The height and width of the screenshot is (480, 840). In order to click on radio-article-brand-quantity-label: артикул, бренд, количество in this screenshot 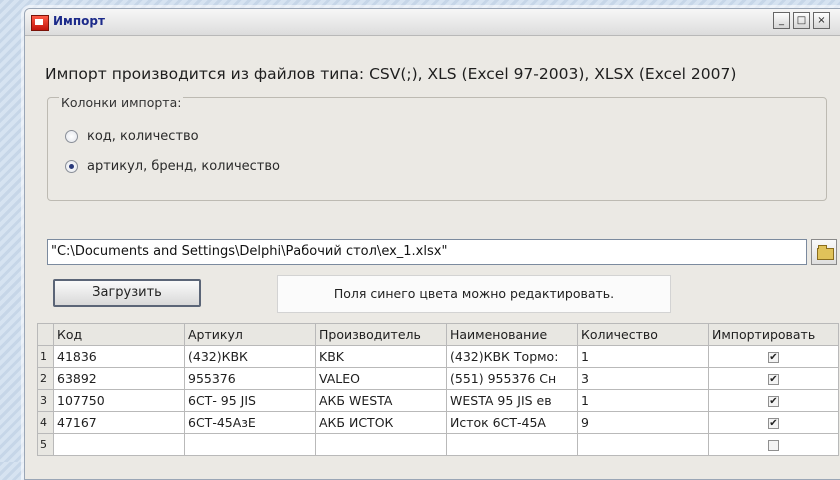, I will do `click(183, 166)`.